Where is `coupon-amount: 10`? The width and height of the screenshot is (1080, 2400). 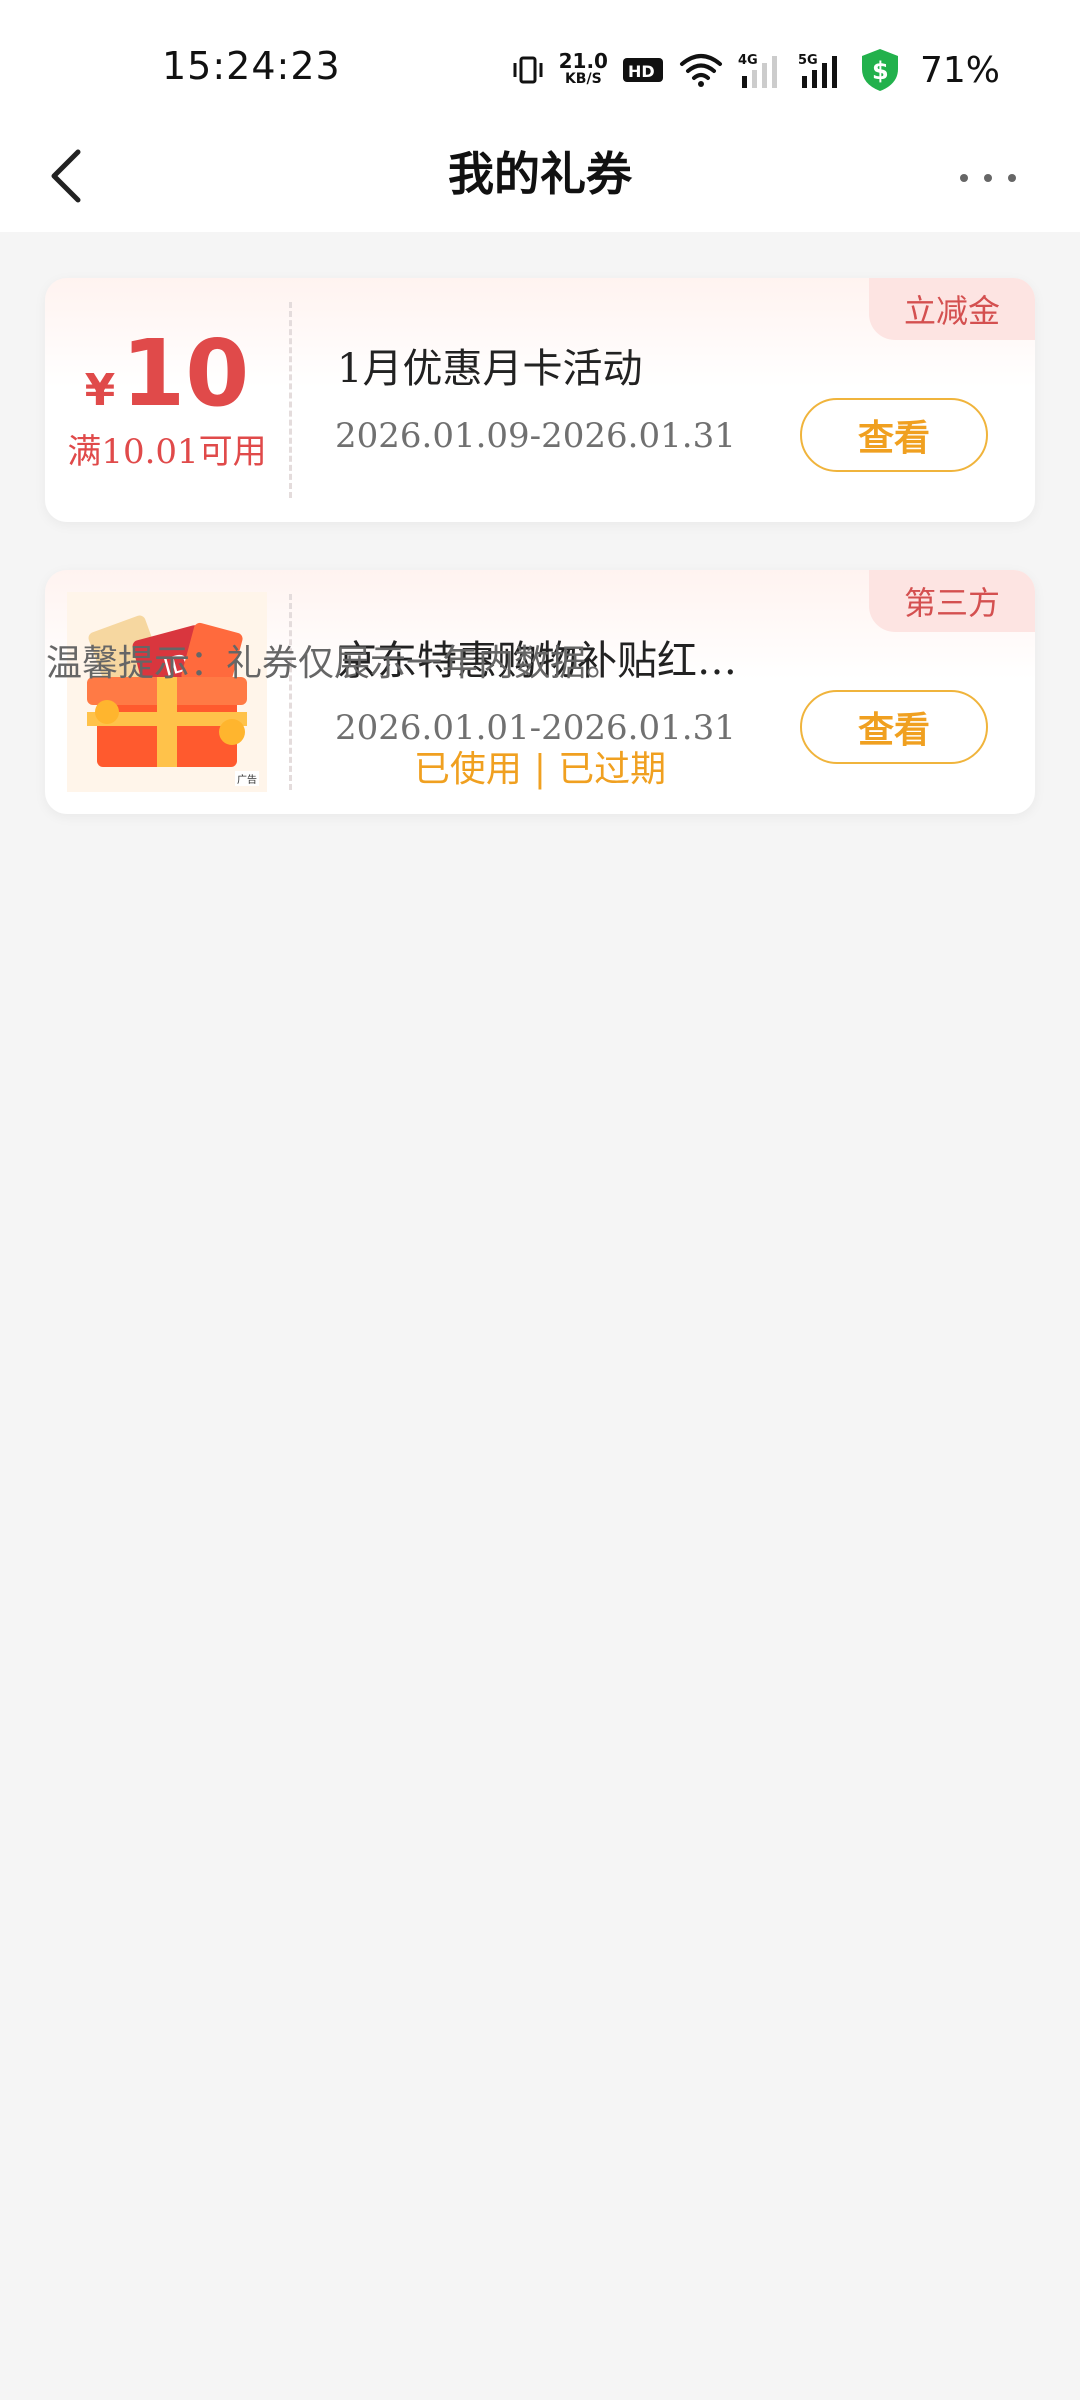
coupon-amount: 10 is located at coordinates (185, 373).